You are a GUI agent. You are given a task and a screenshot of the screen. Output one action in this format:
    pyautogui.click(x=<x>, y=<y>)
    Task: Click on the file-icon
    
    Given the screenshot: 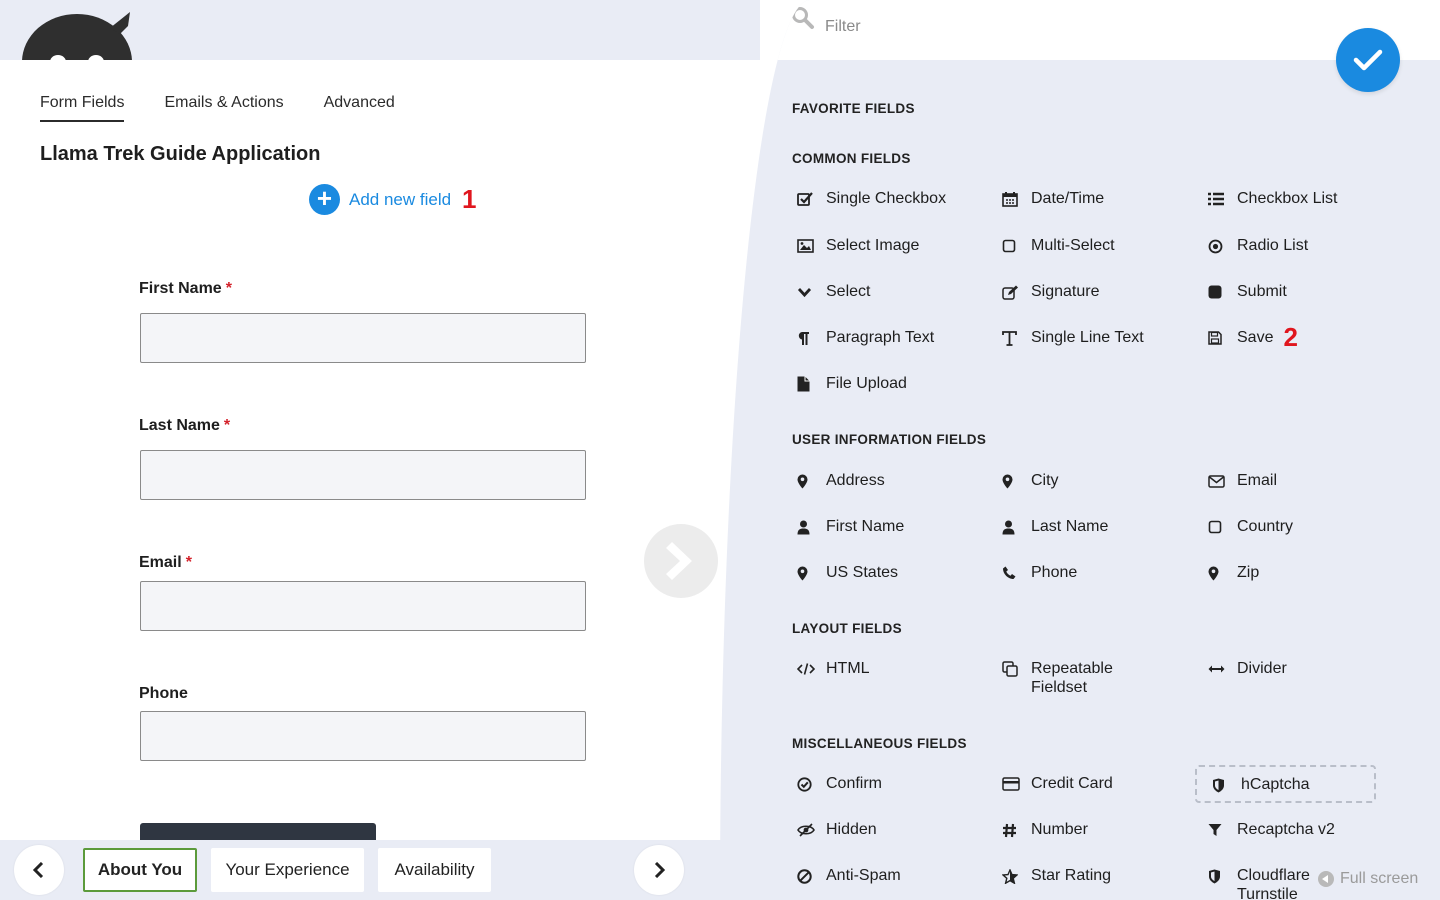 What is the action you would take?
    pyautogui.click(x=809, y=384)
    